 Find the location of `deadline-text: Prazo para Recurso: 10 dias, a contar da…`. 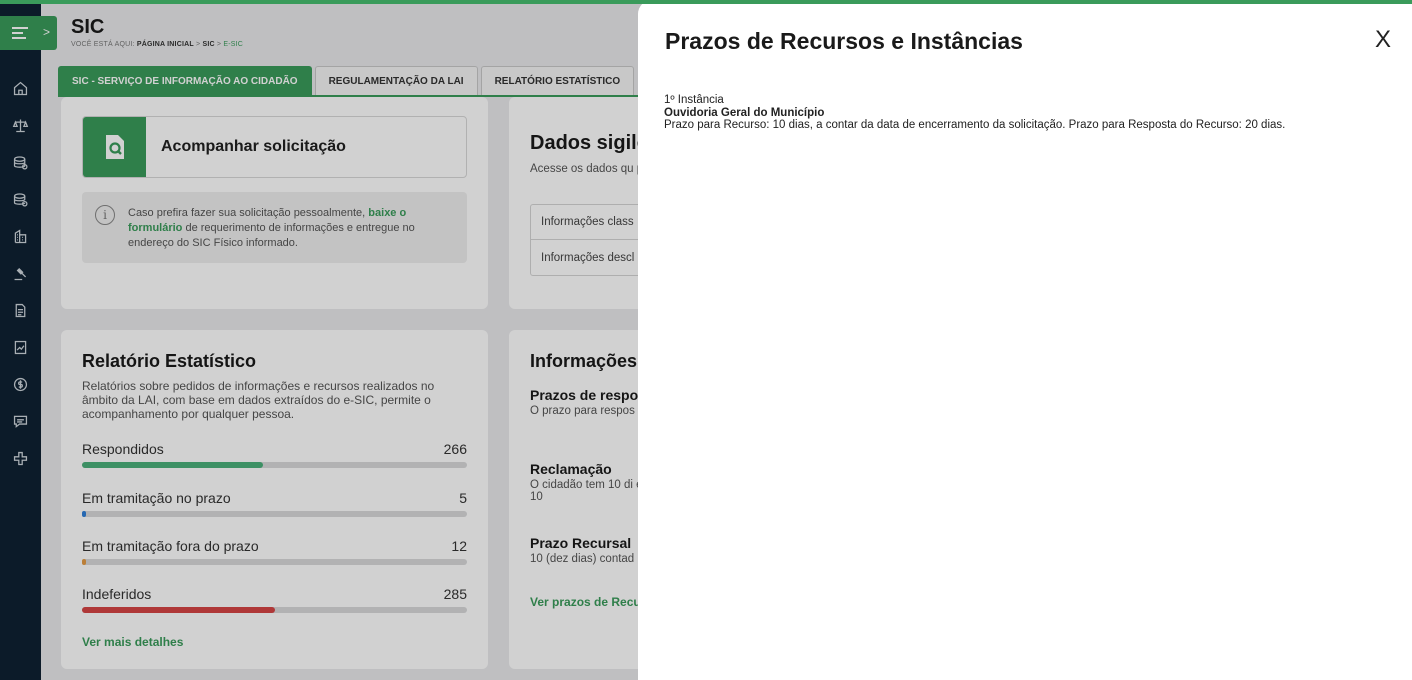

deadline-text: Prazo para Recurso: 10 dias, a contar da… is located at coordinates (975, 125).